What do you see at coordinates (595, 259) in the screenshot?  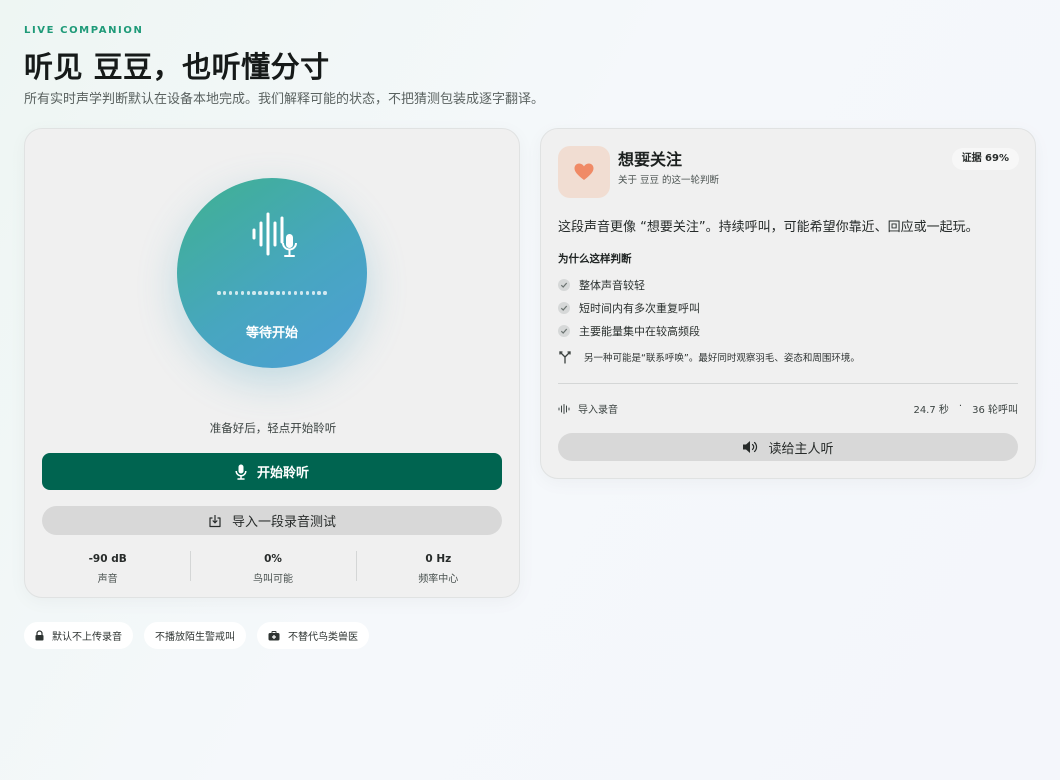 I see `why-title: 为什么这样判断` at bounding box center [595, 259].